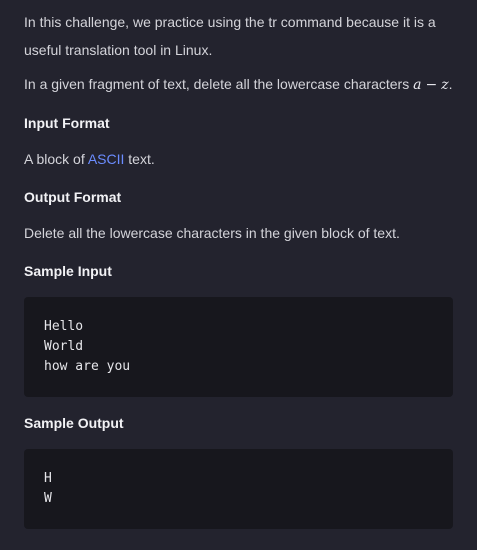 This screenshot has width=477, height=550. What do you see at coordinates (238, 489) in the screenshot?
I see `sample-output-codeblock: H W` at bounding box center [238, 489].